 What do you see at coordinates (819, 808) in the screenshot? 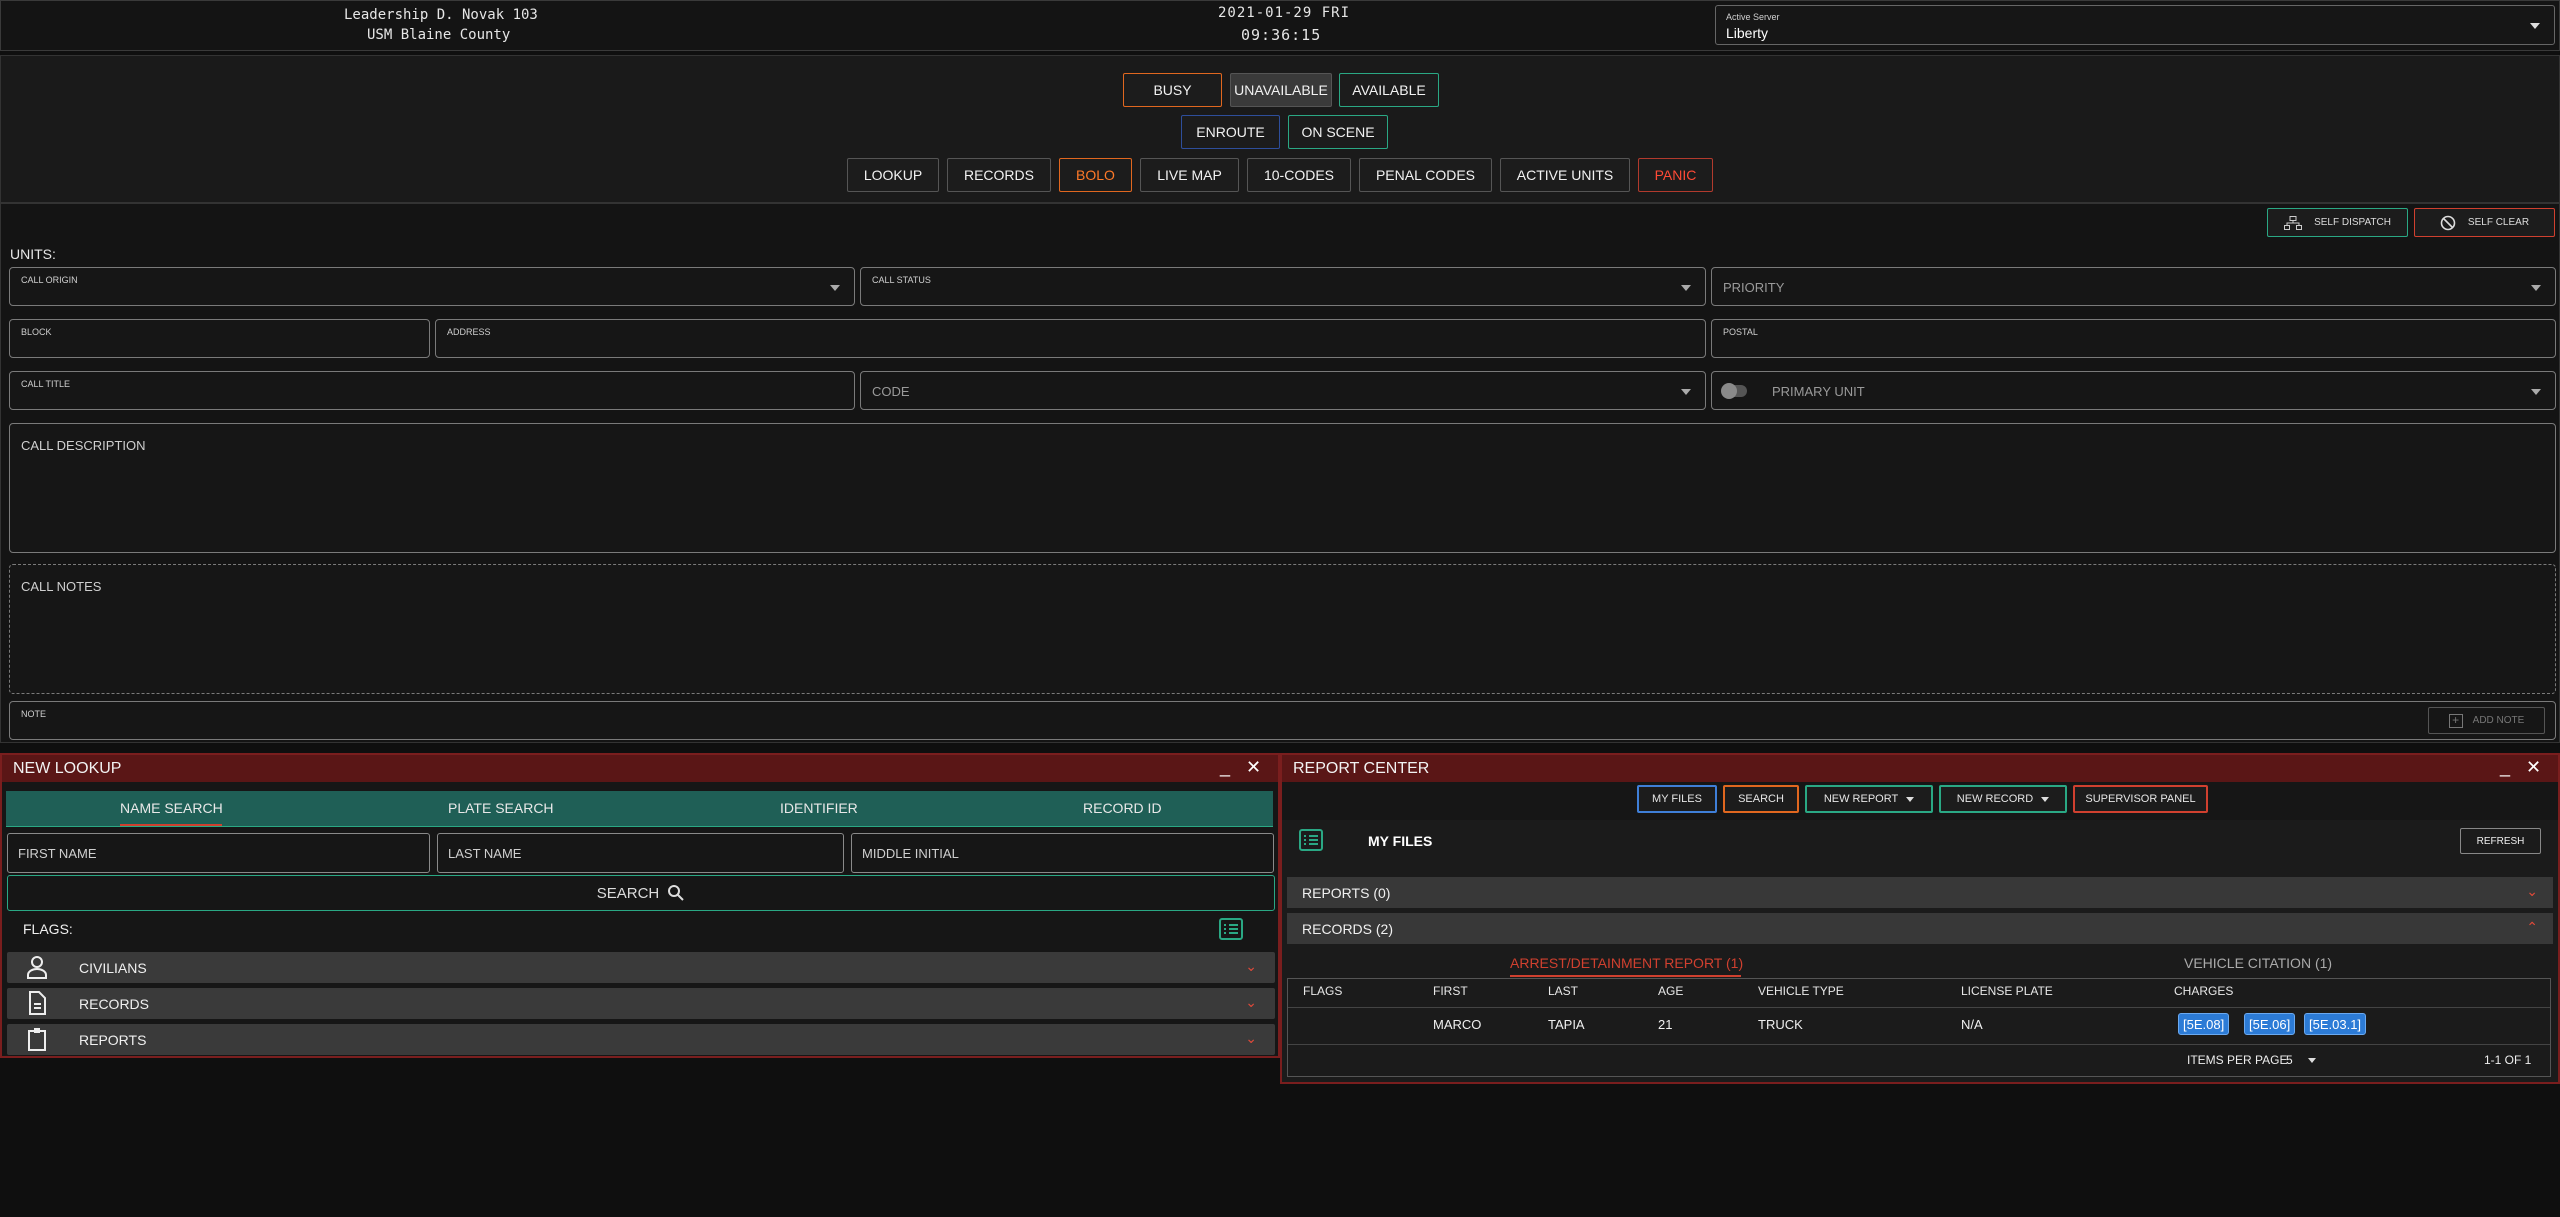
I see `tab-identifier: IDENTIFIER` at bounding box center [819, 808].